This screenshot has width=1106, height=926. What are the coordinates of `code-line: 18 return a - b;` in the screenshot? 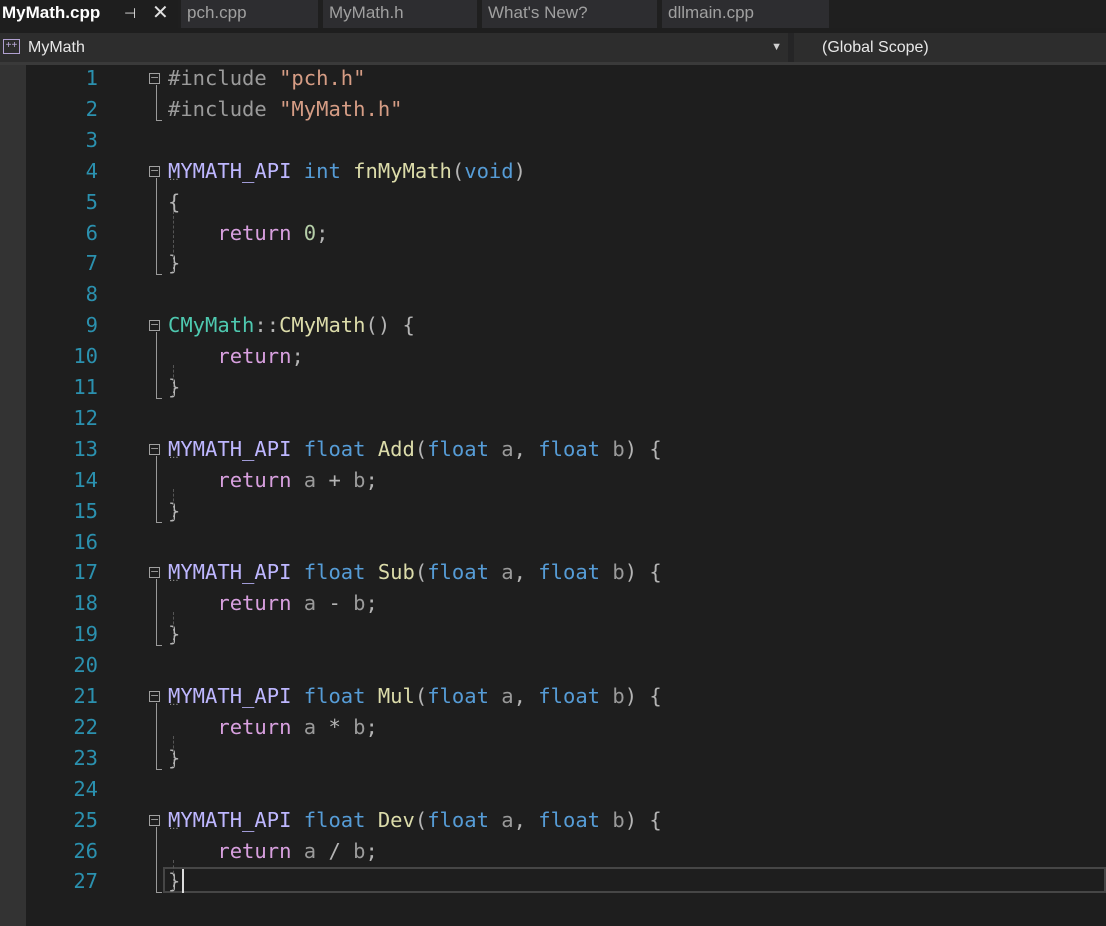 It's located at (553, 603).